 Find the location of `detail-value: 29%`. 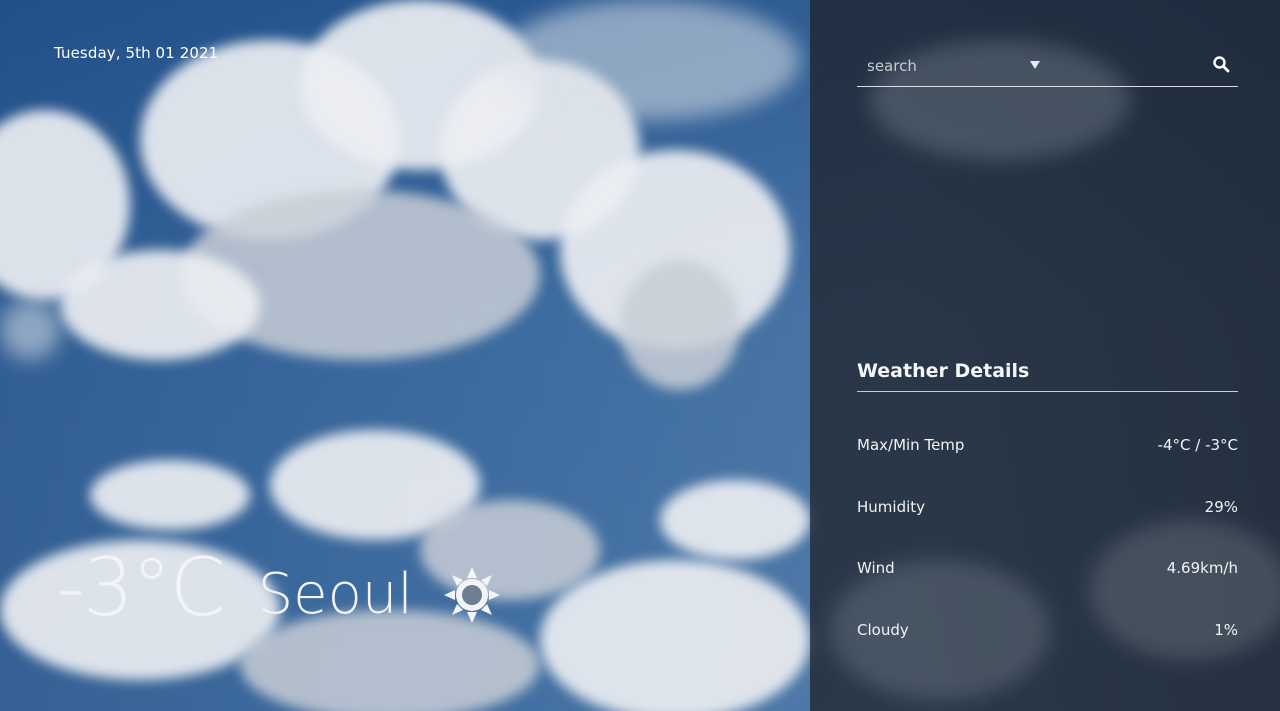

detail-value: 29% is located at coordinates (1221, 507).